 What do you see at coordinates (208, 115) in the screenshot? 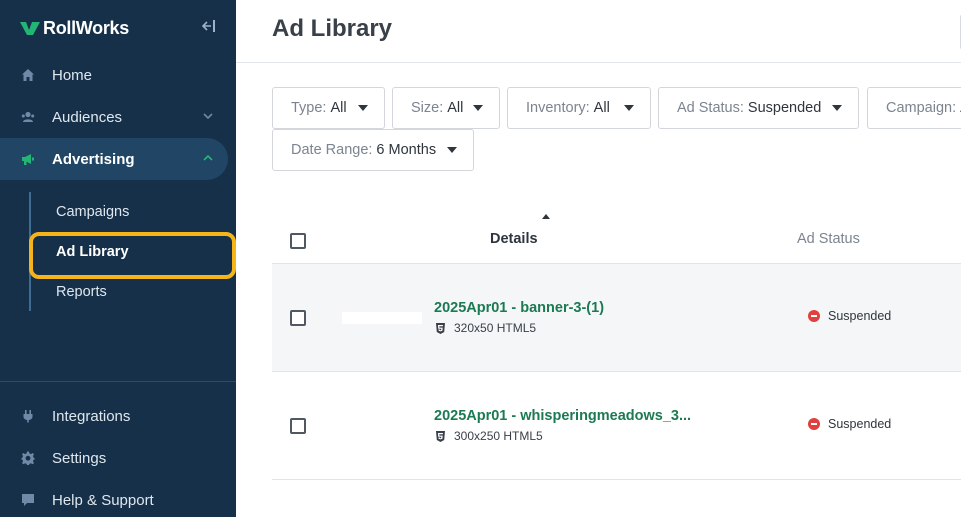
I see `chevron-down-icon` at bounding box center [208, 115].